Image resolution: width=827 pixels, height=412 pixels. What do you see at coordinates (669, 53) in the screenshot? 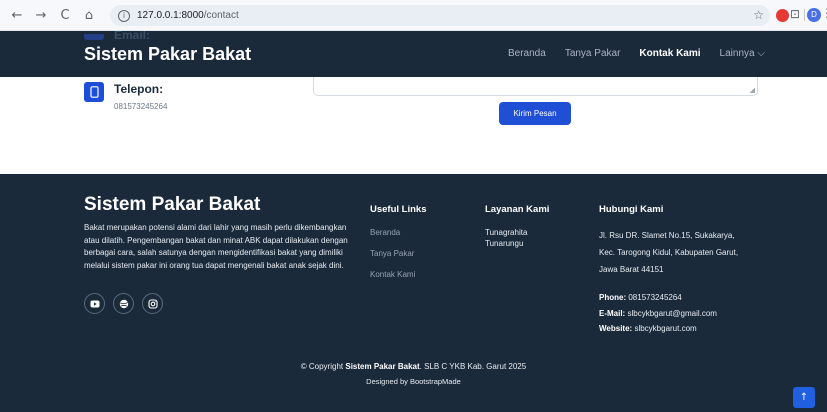
I see `nav-kontak-kami: Kontak Kami` at bounding box center [669, 53].